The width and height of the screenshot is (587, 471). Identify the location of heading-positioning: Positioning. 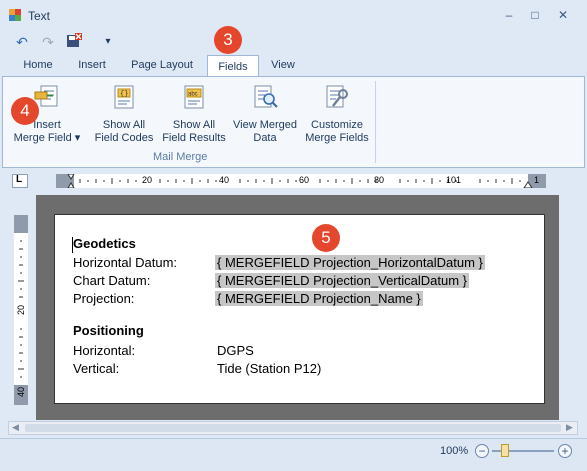
(108, 330).